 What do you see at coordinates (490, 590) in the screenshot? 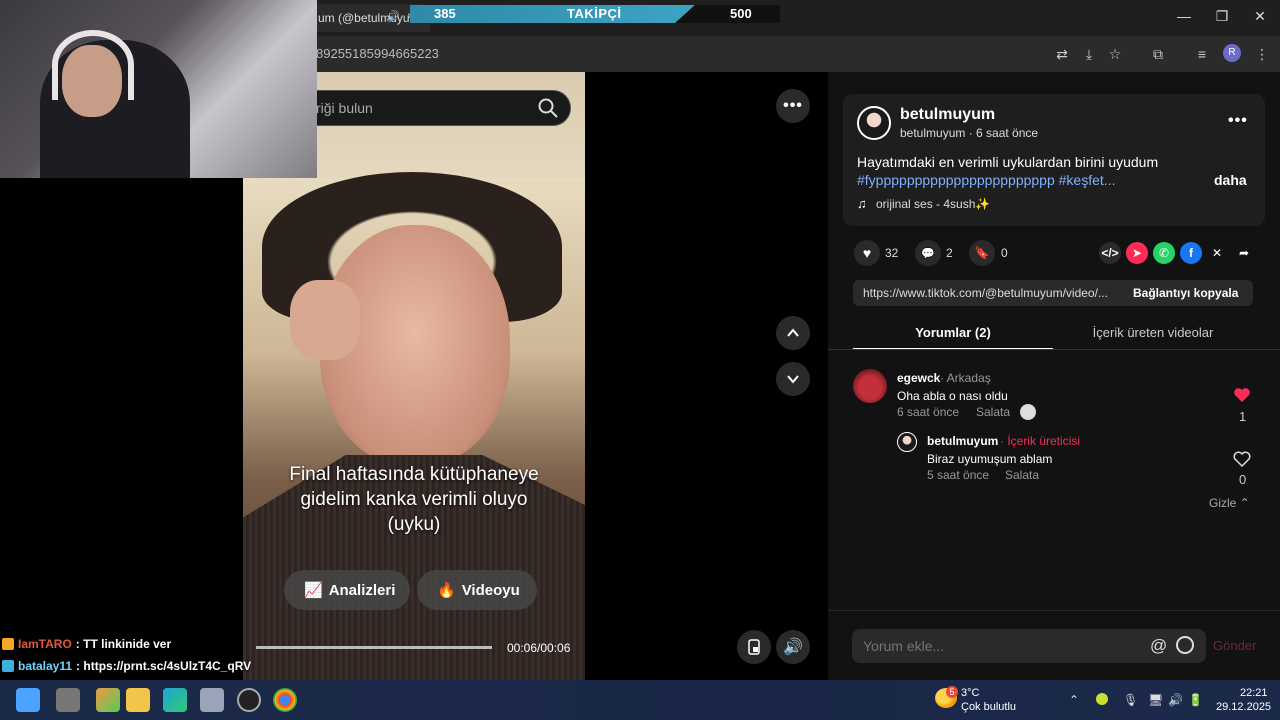
I see `promote-label: Videoyu` at bounding box center [490, 590].